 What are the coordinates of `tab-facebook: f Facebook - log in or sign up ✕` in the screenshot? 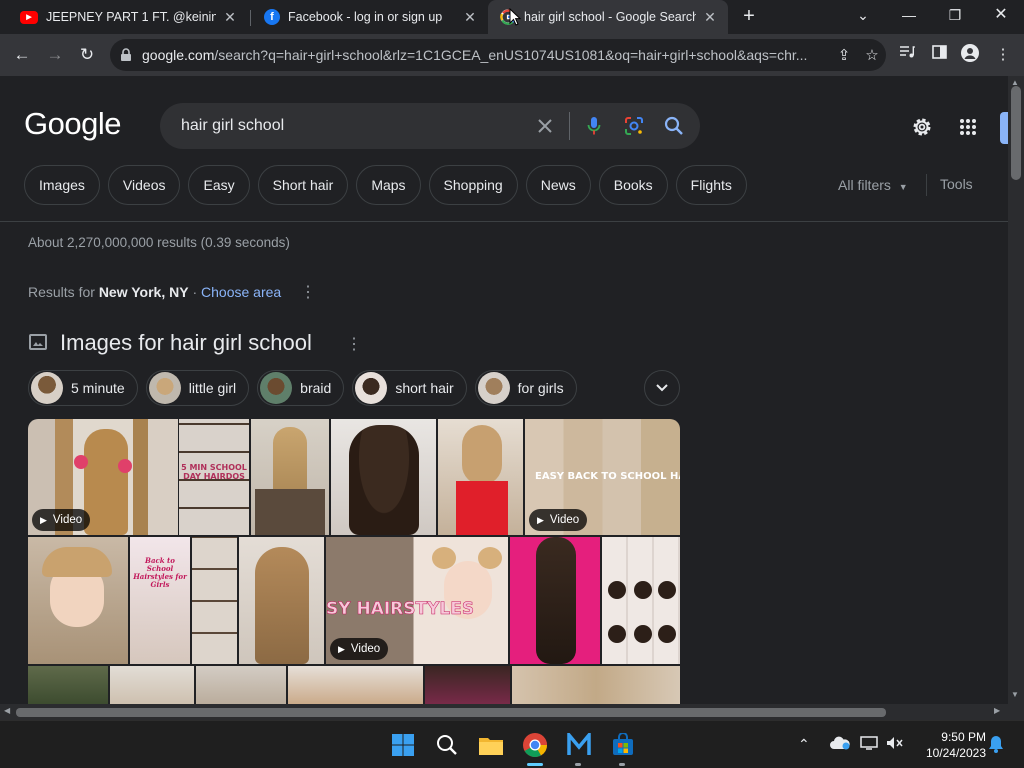 It's located at (370, 17).